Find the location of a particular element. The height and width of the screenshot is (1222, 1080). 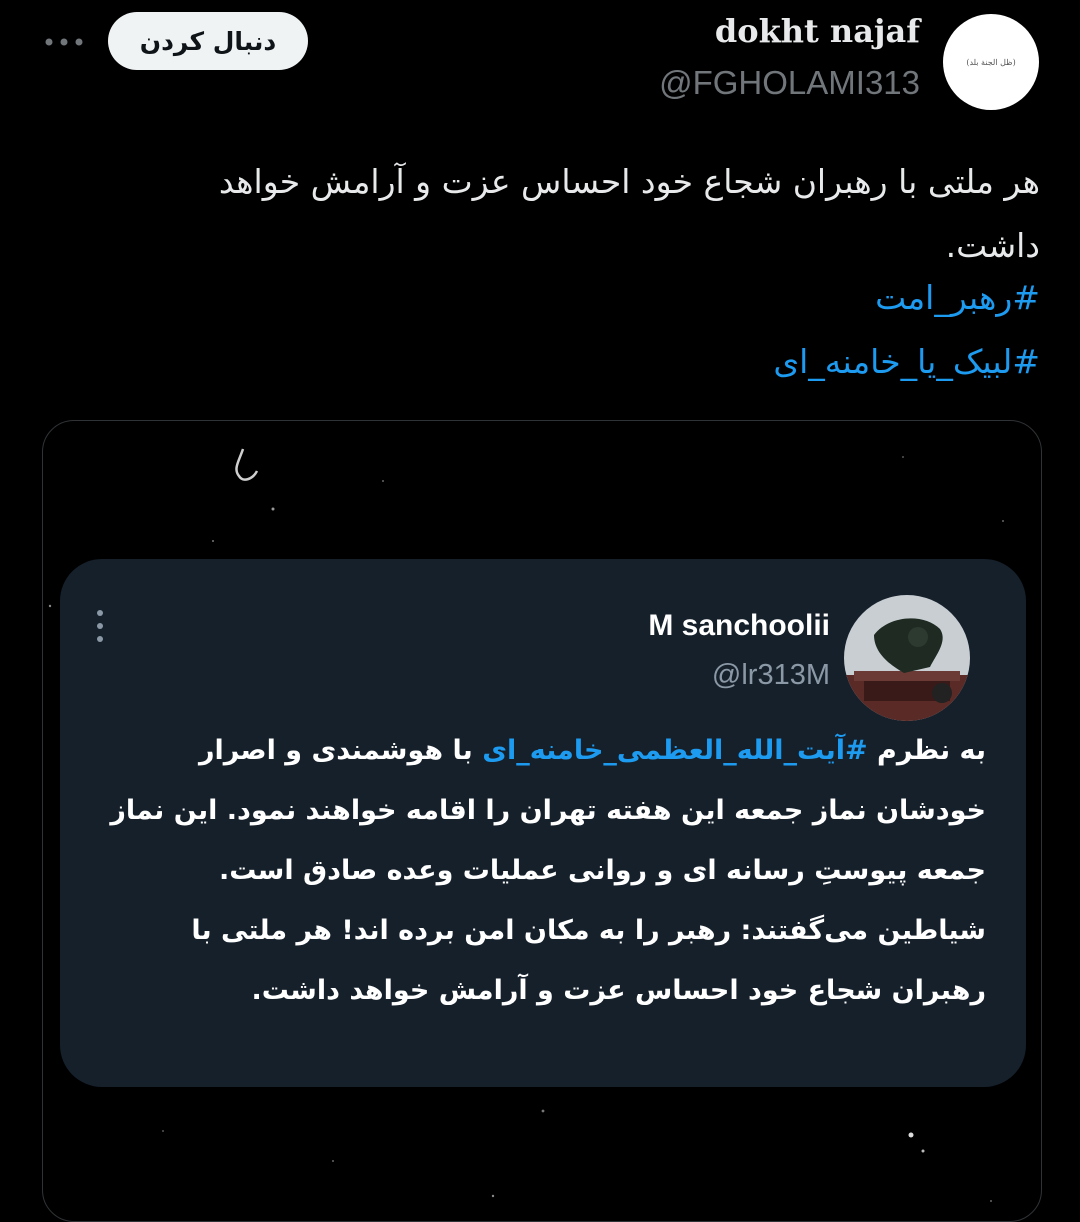

quoted-author-name: M sanchoolii is located at coordinates (739, 625).